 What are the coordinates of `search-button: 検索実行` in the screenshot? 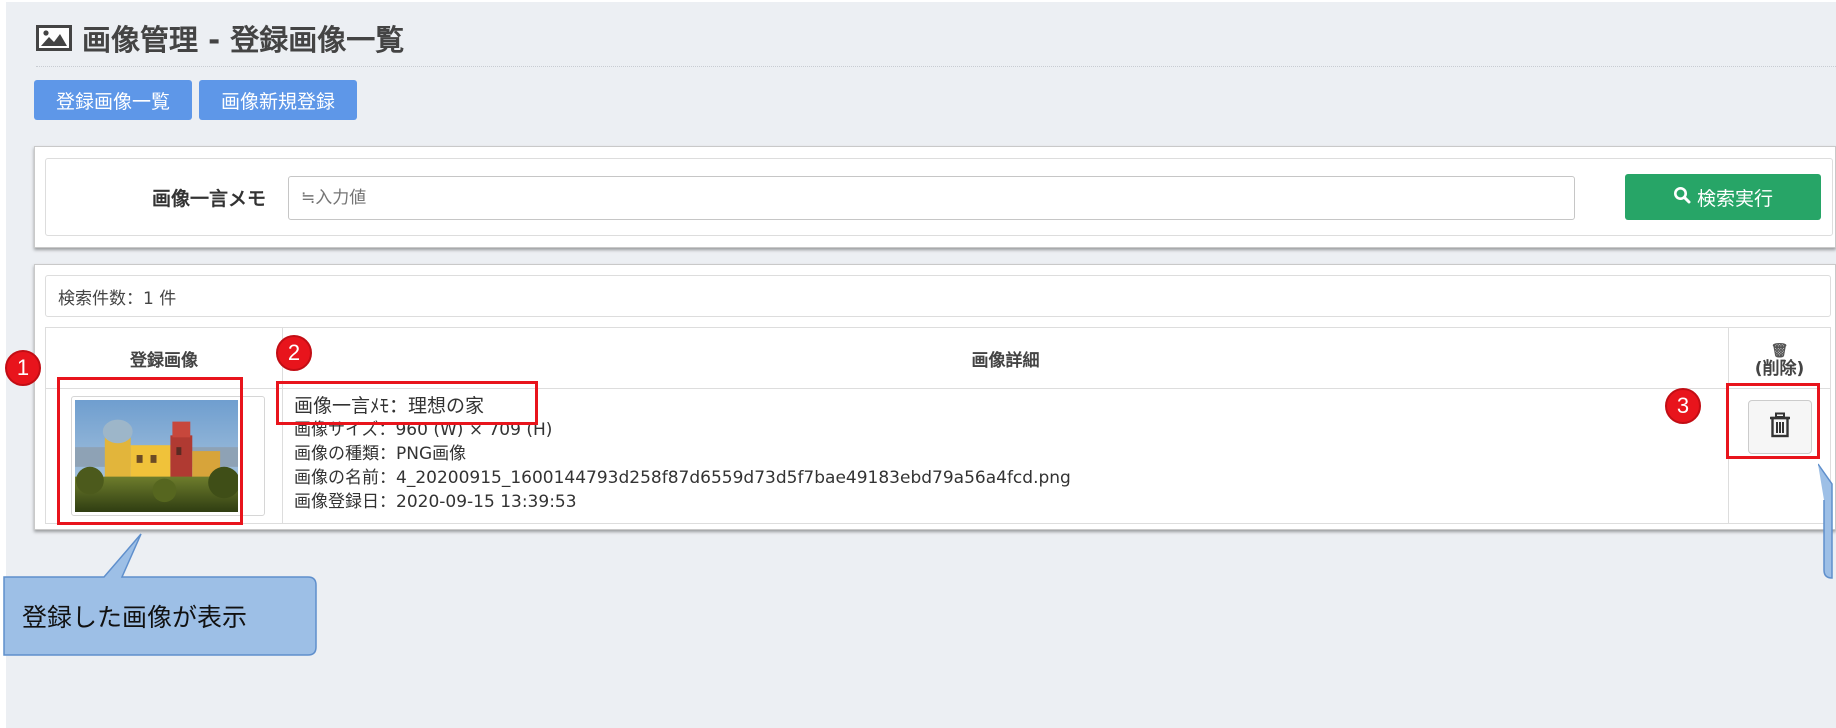 It's located at (1723, 197).